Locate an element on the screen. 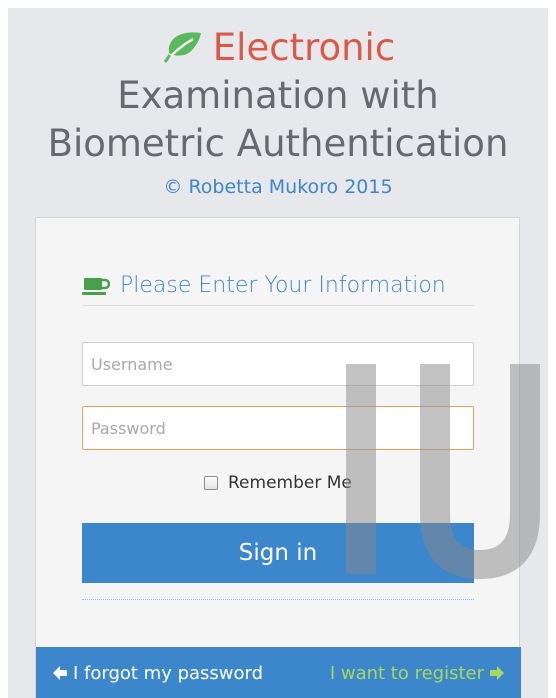 This screenshot has height=698, width=556. register-label: I want to register is located at coordinates (406, 673).